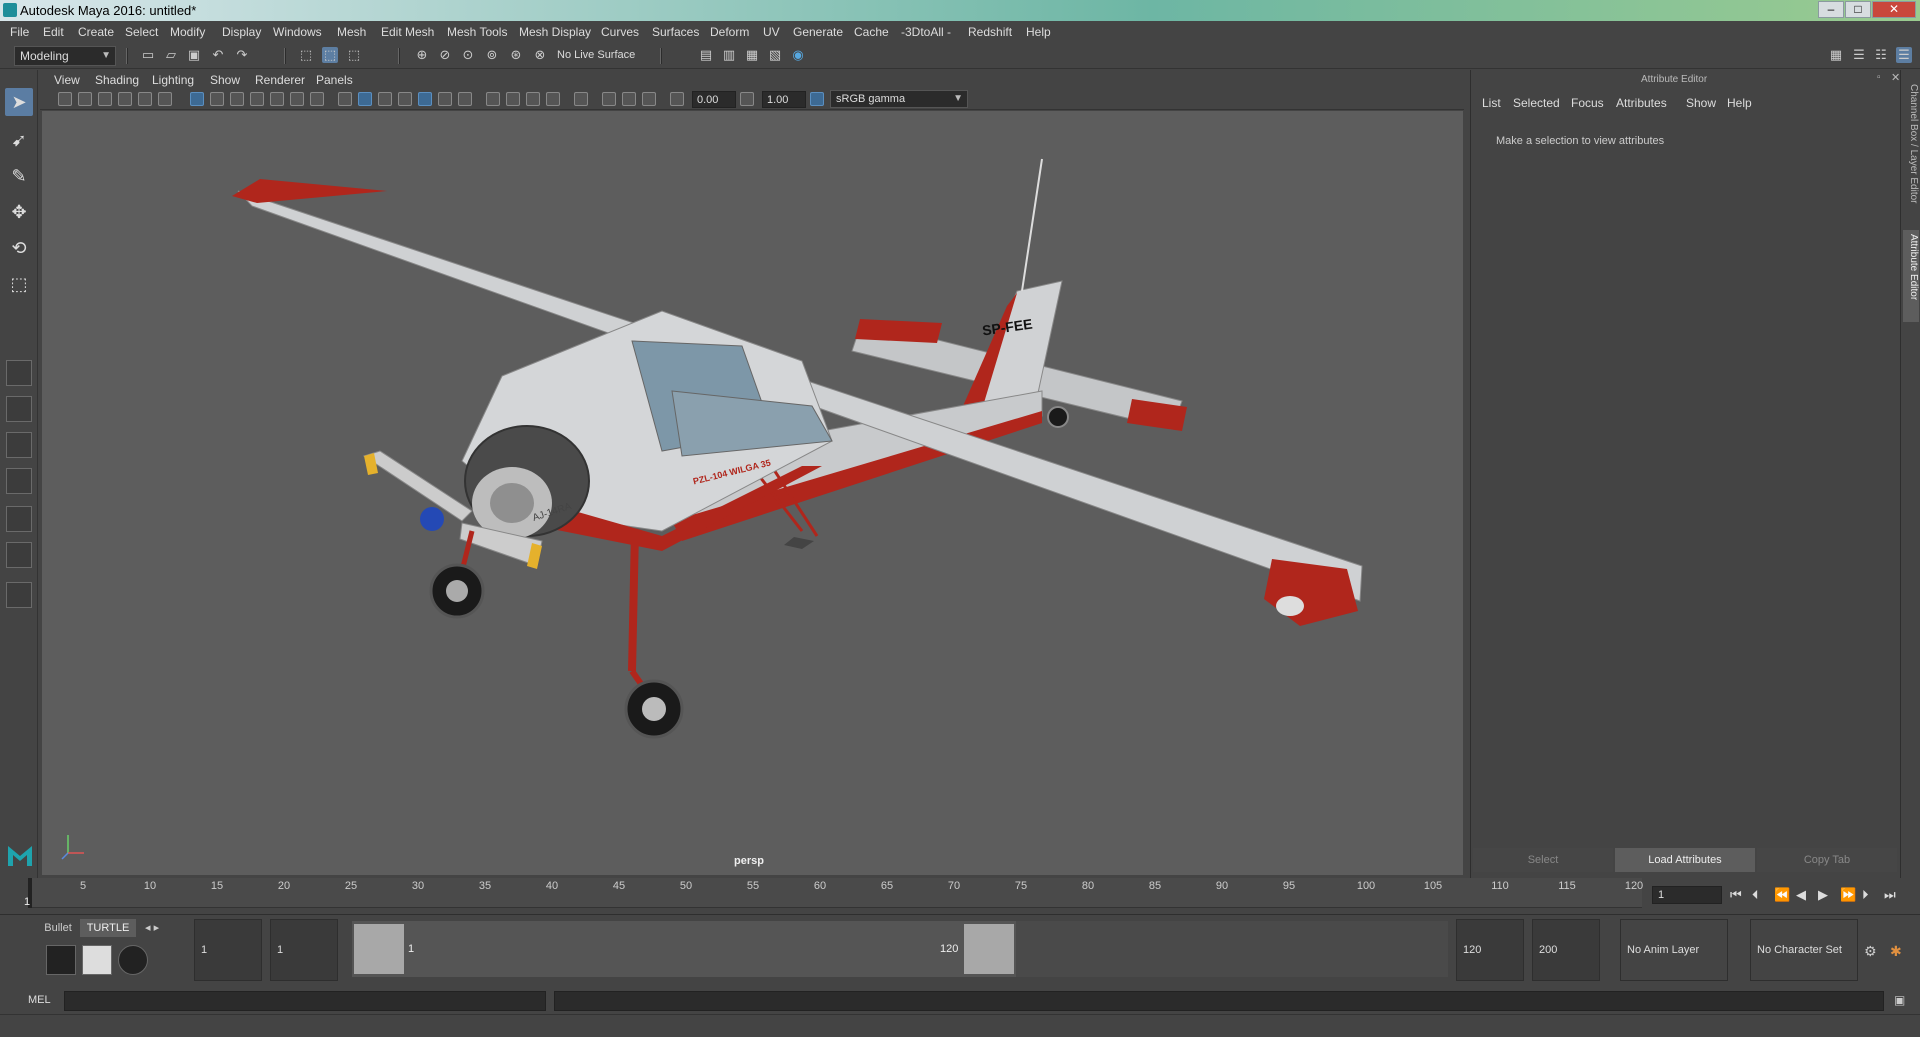  What do you see at coordinates (533, 99) in the screenshot?
I see `multisample-aa-icon` at bounding box center [533, 99].